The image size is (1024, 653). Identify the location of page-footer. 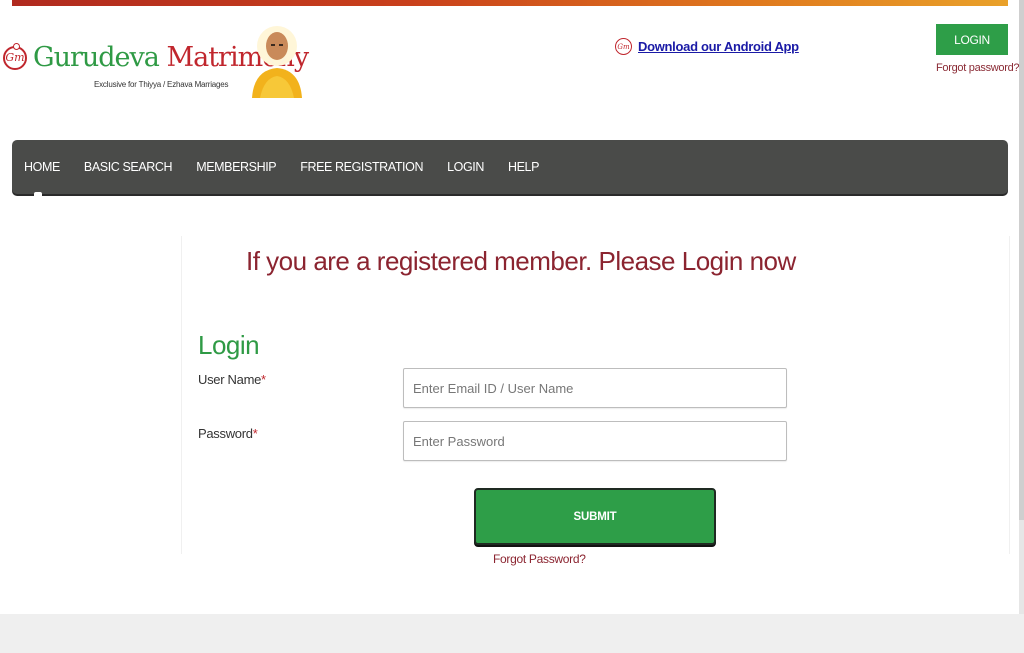
(512, 633).